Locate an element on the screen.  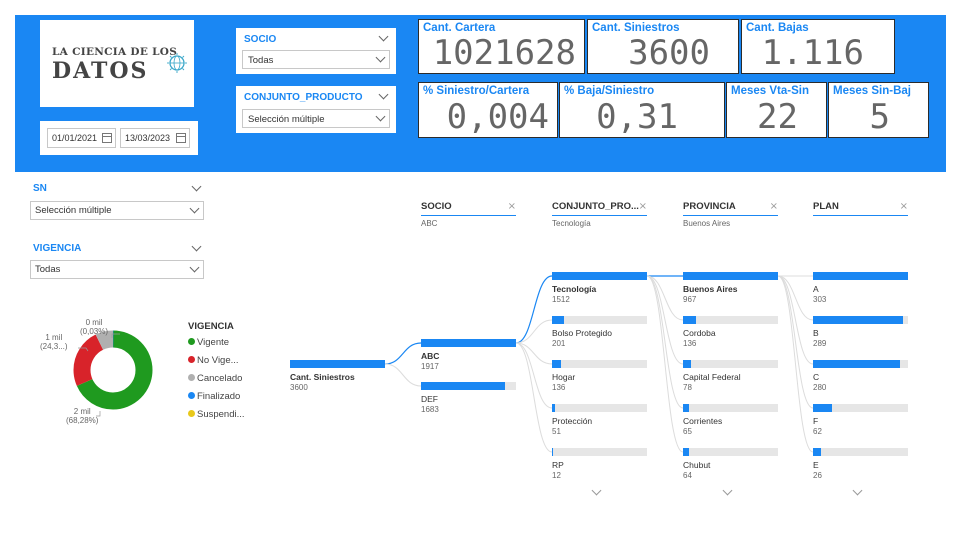
node-label: B is located at coordinates (816, 333).